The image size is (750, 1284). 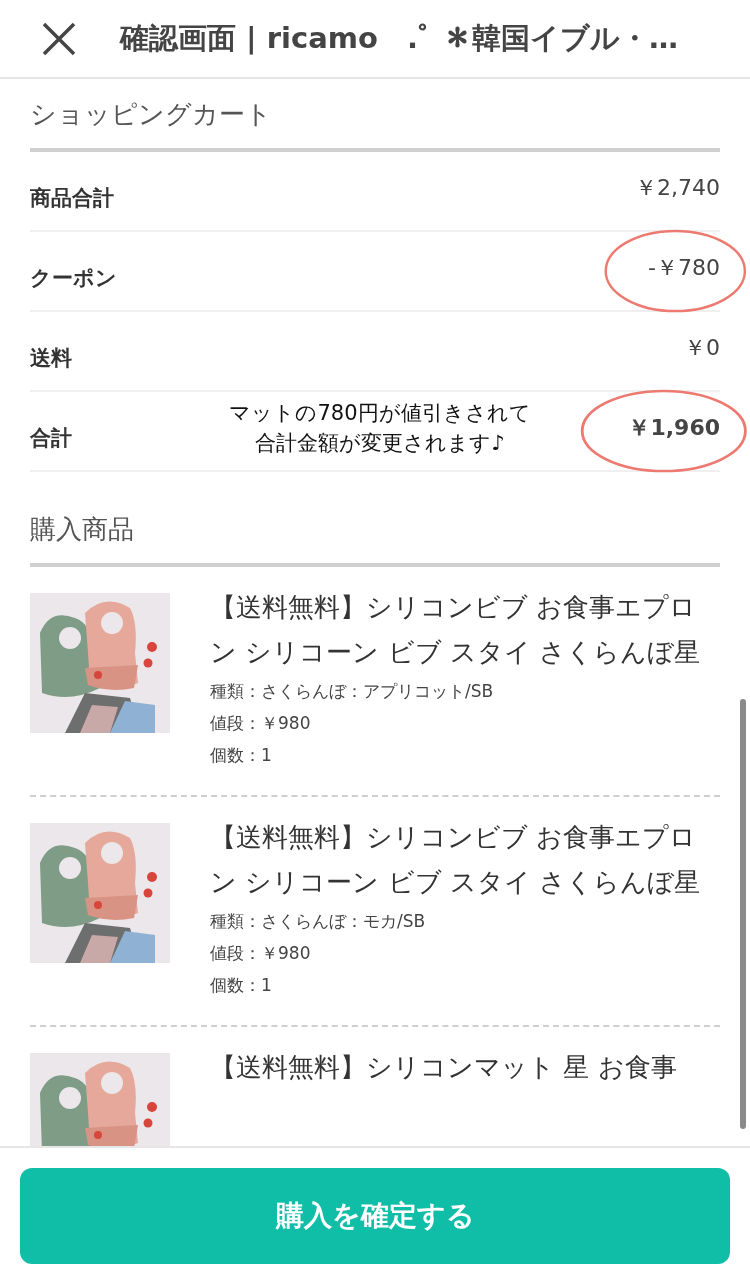 I want to click on product-detail: 種類：さくらんぼ：アプリコット/SB, so click(x=352, y=691).